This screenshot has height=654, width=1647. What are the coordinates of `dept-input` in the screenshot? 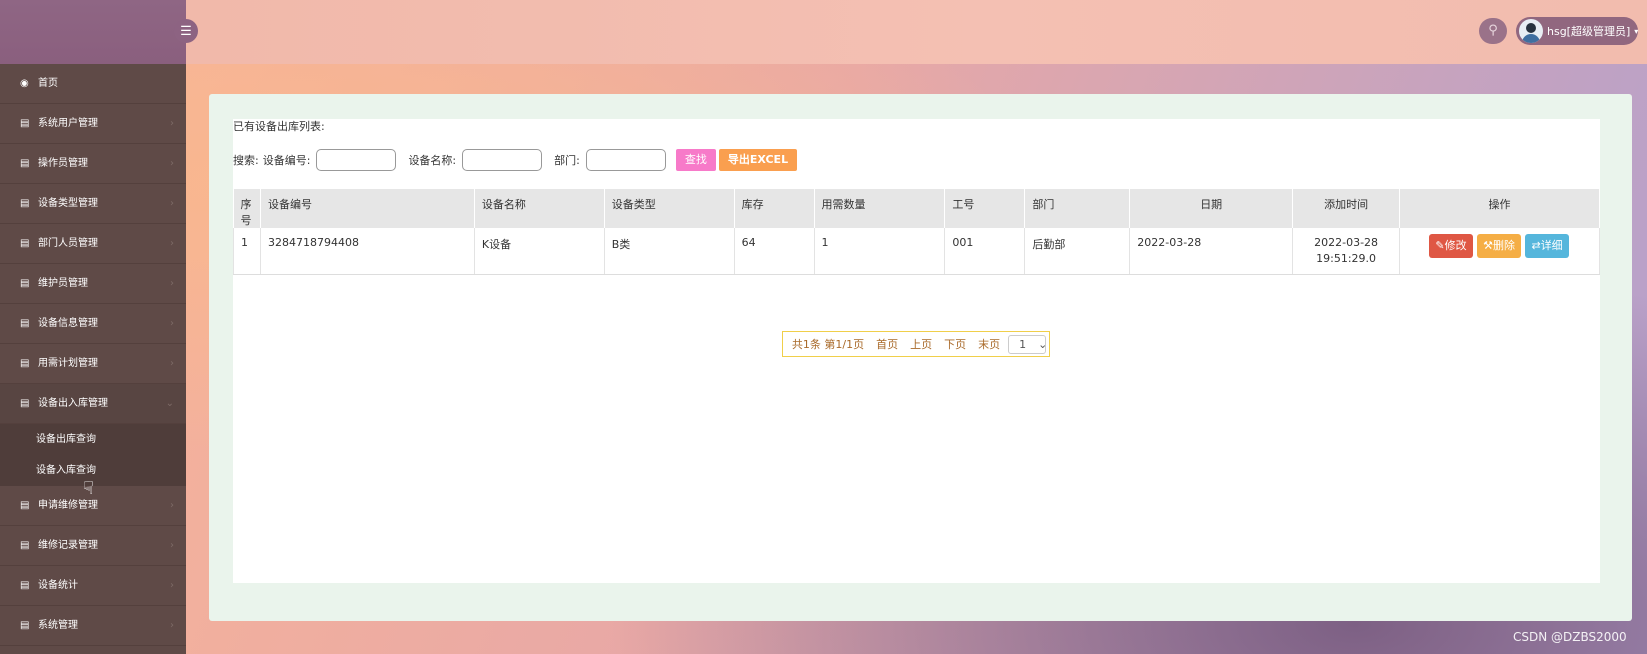 It's located at (625, 160).